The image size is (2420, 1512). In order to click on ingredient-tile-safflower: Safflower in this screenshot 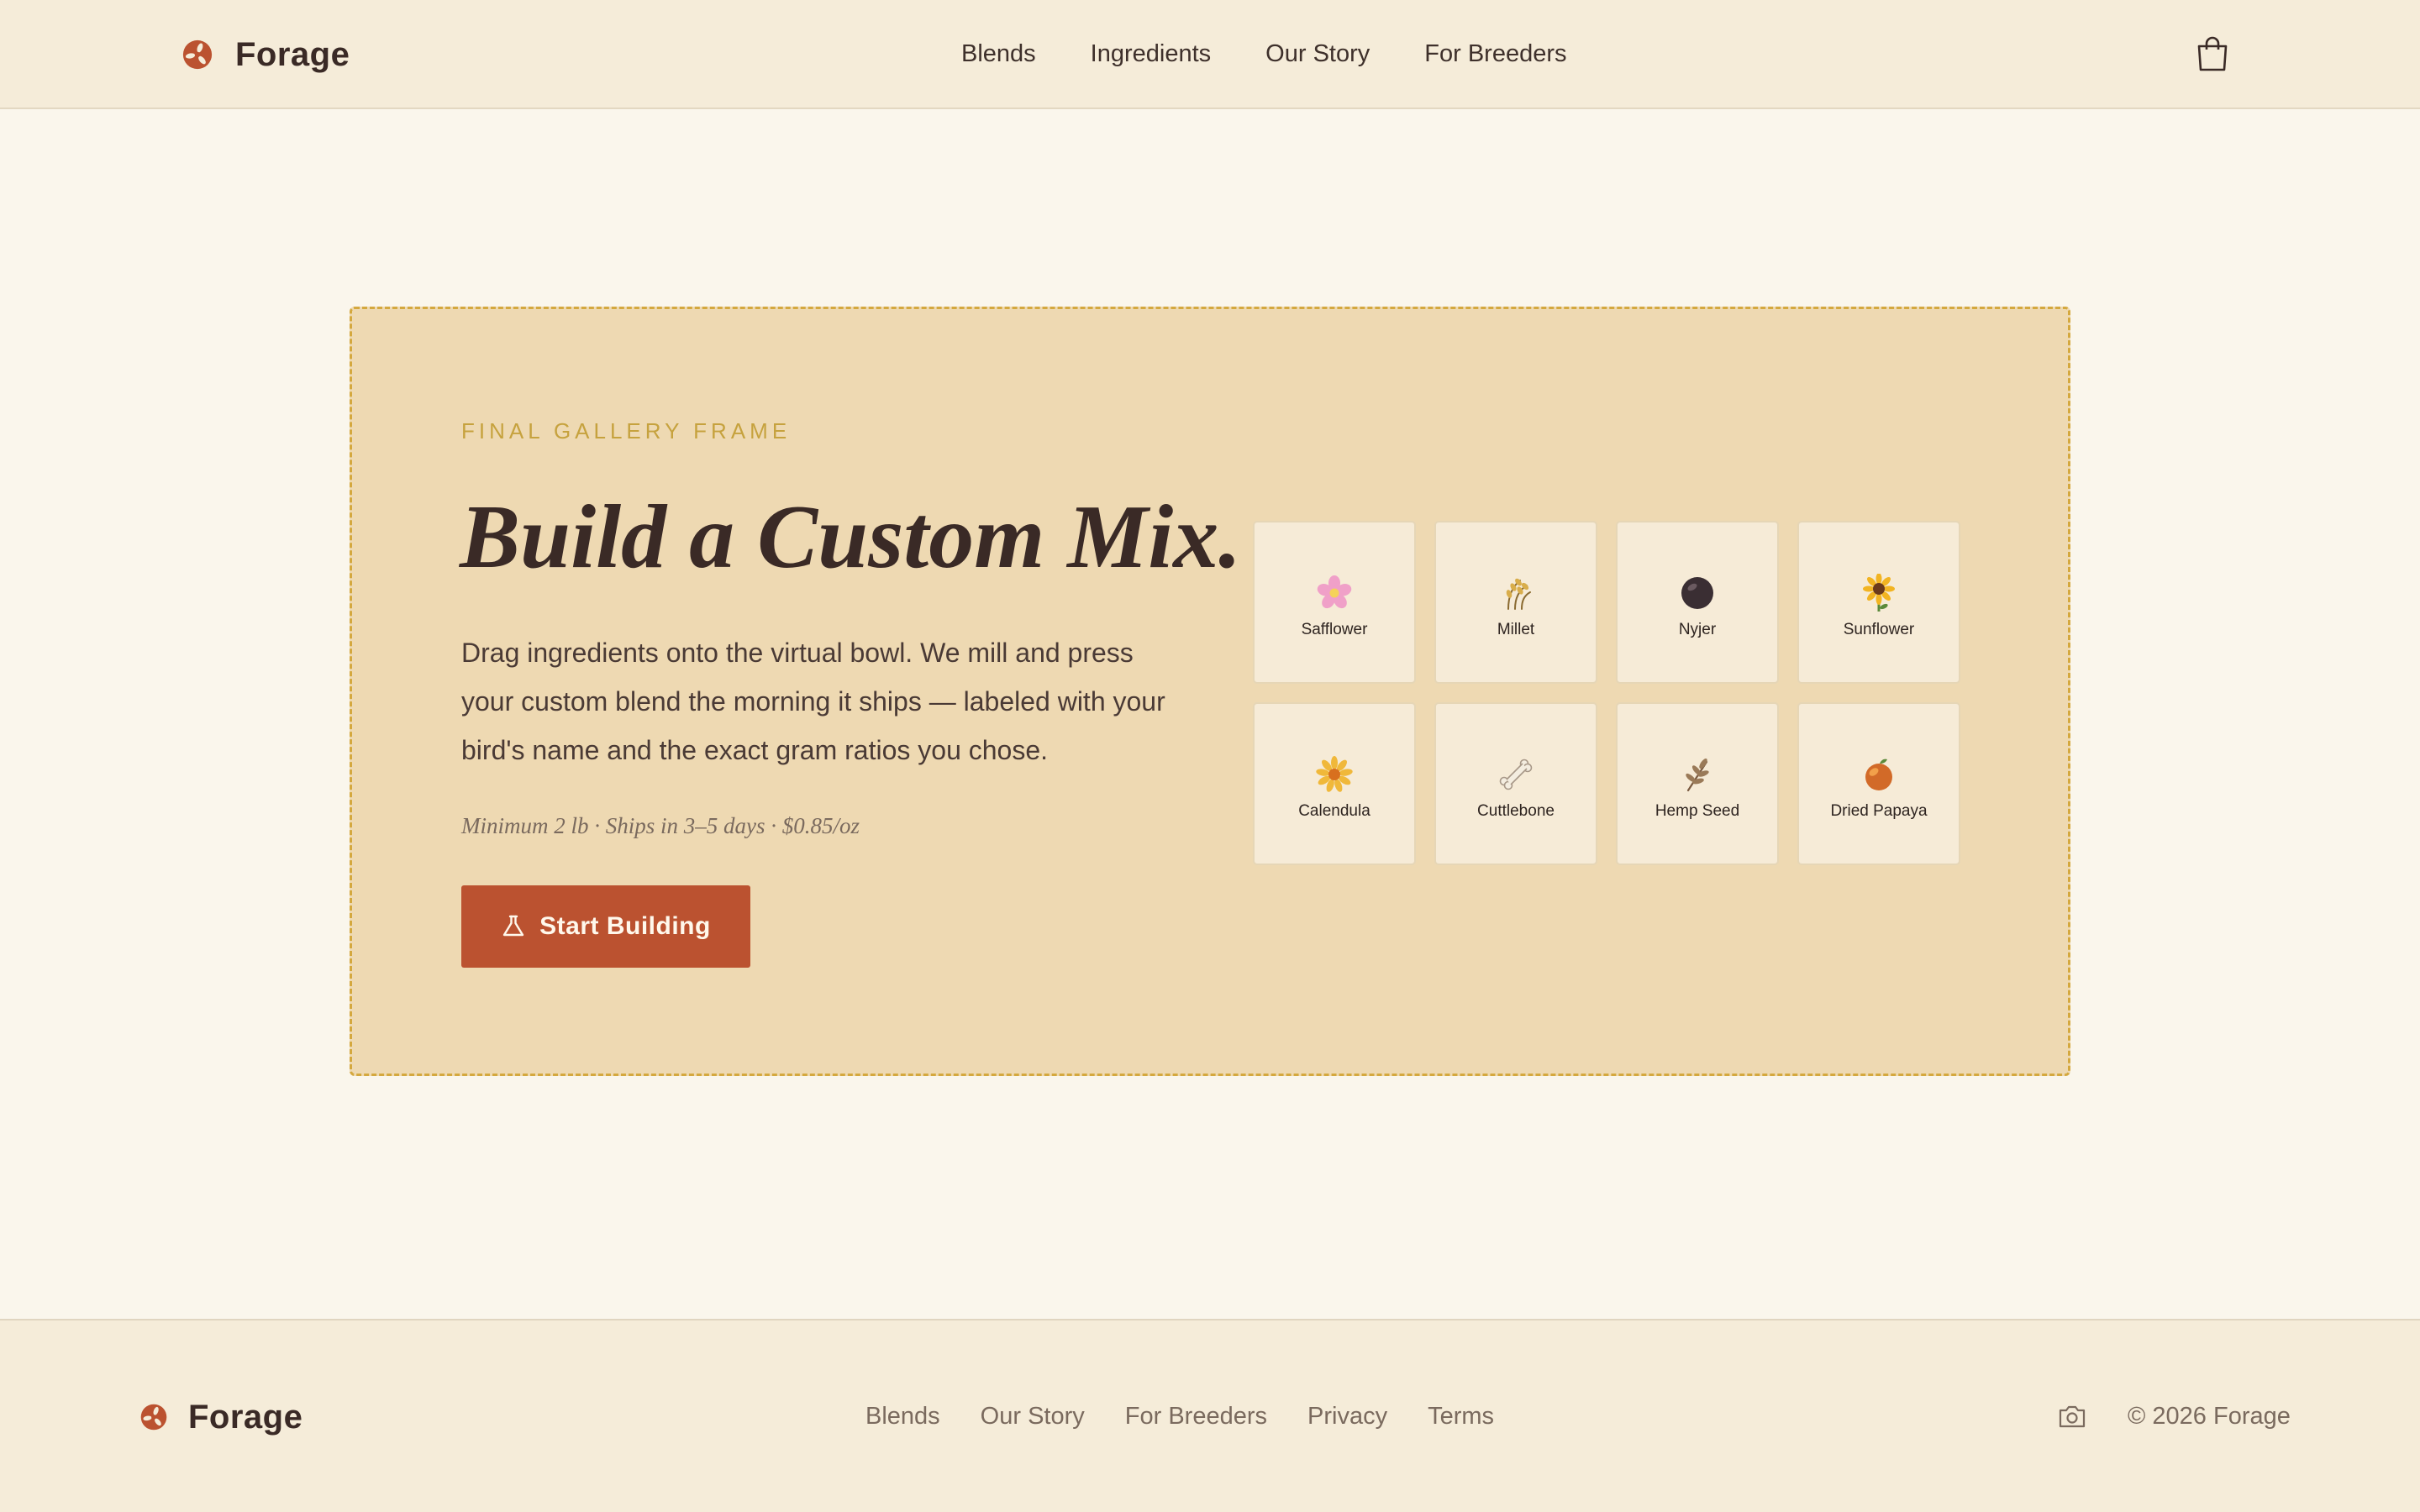, I will do `click(1334, 602)`.